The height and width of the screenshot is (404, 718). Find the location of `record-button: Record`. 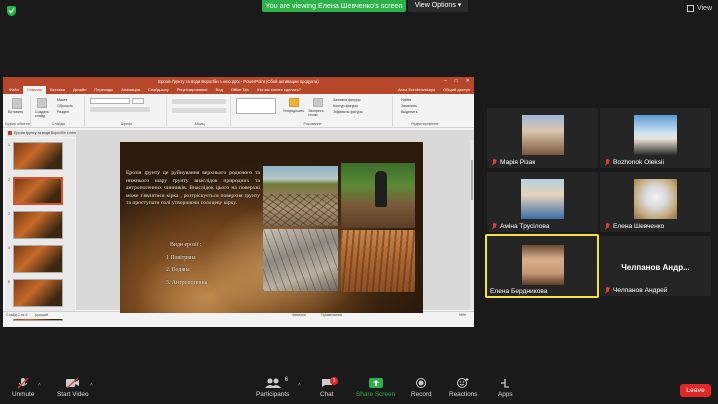

record-button: Record is located at coordinates (421, 388).